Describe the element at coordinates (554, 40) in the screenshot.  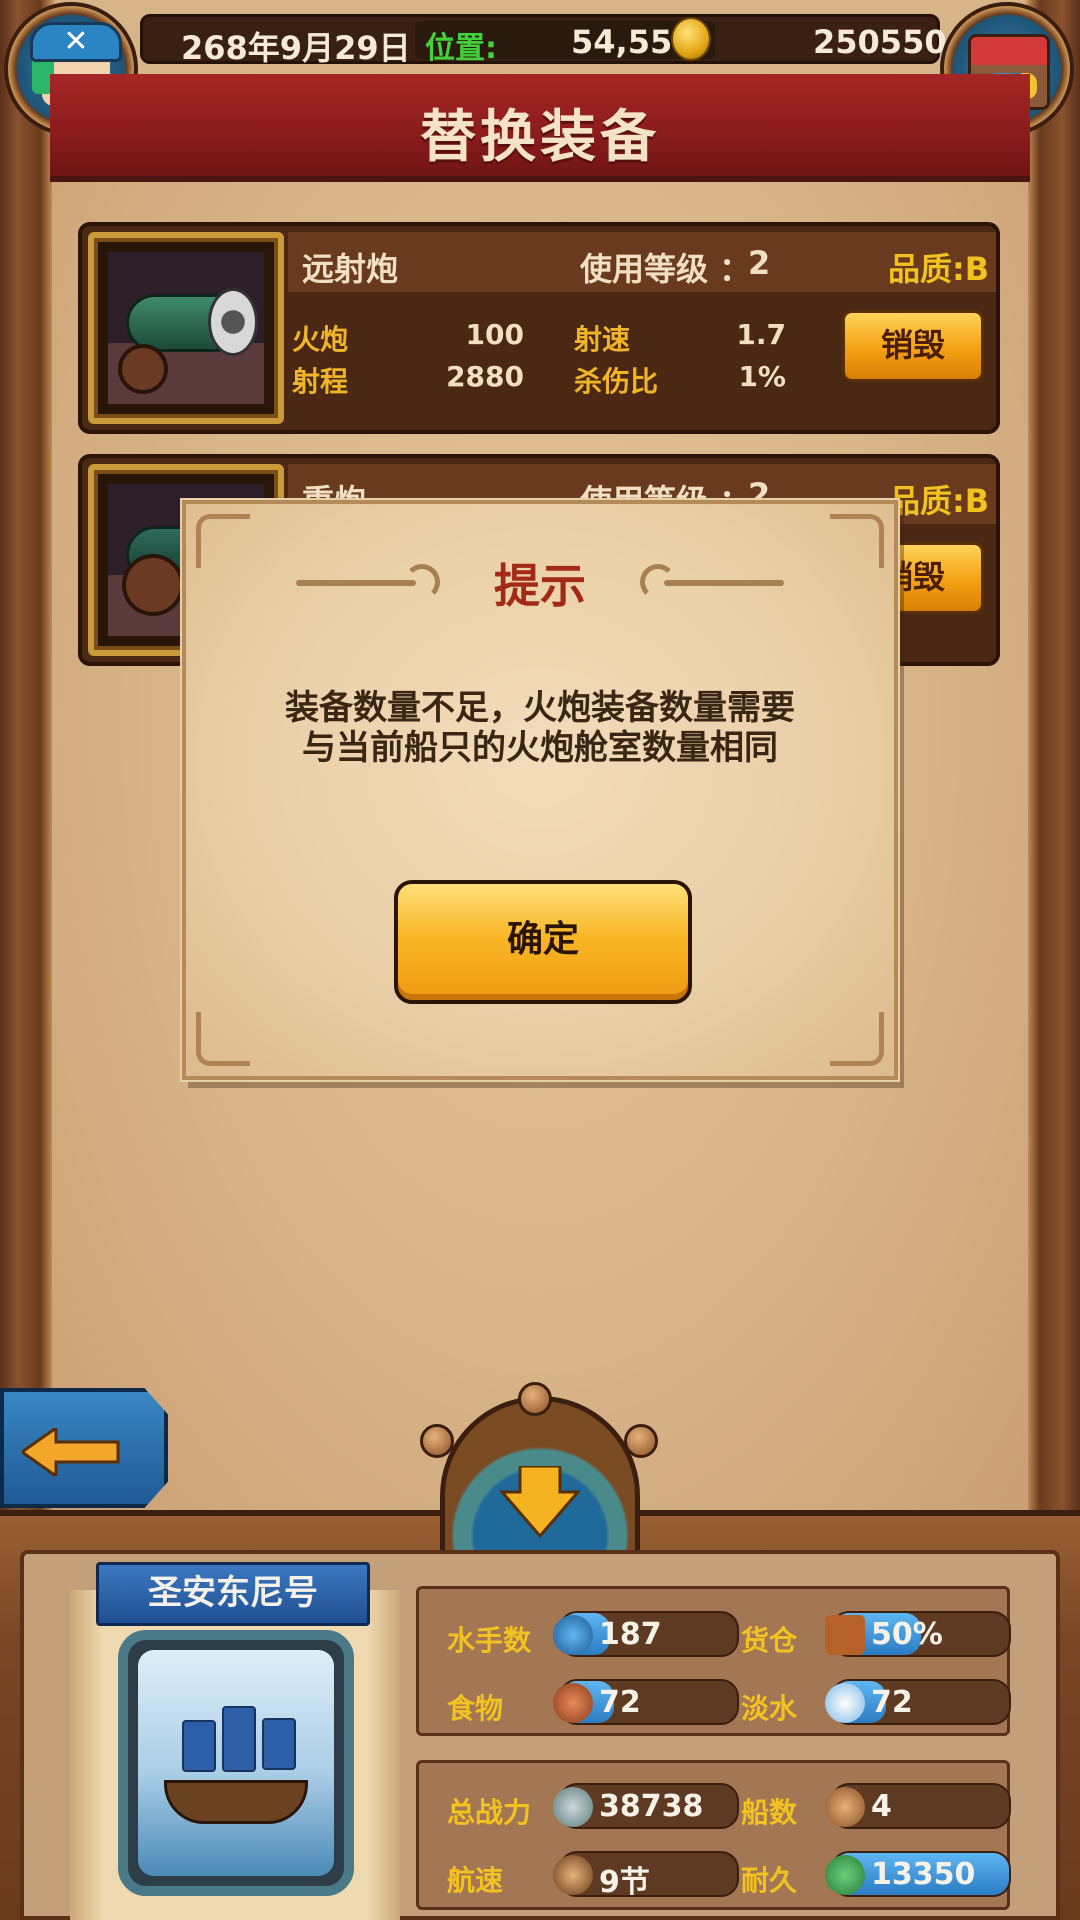
I see `top-status-bar: 268年9月29日 位置: 54,55 2505501` at that location.